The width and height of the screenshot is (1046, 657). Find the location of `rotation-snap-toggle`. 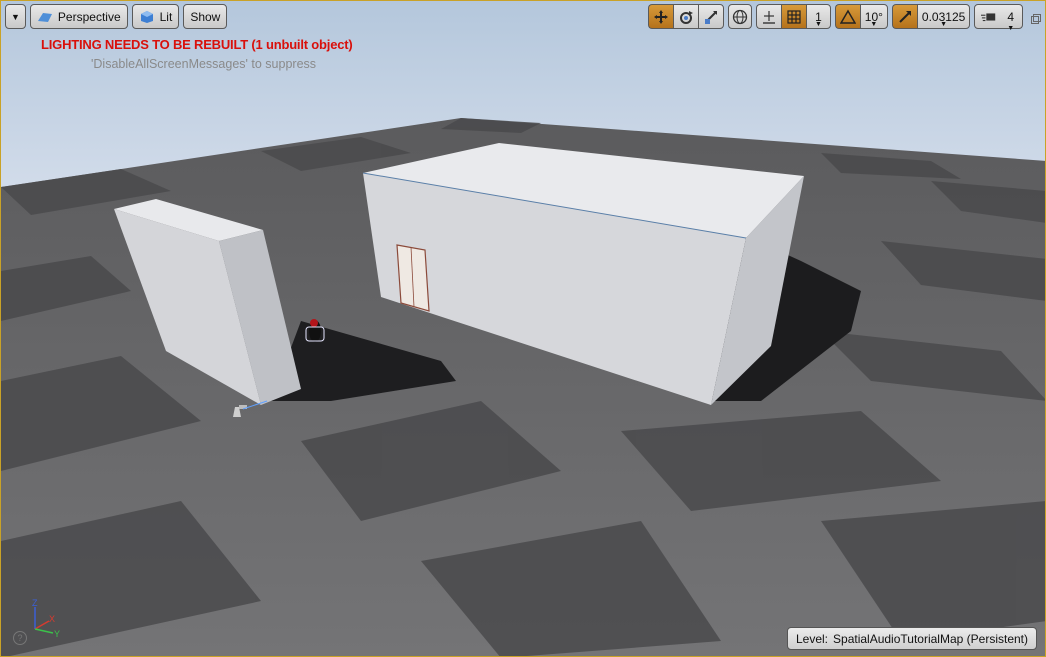

rotation-snap-toggle is located at coordinates (847, 16).